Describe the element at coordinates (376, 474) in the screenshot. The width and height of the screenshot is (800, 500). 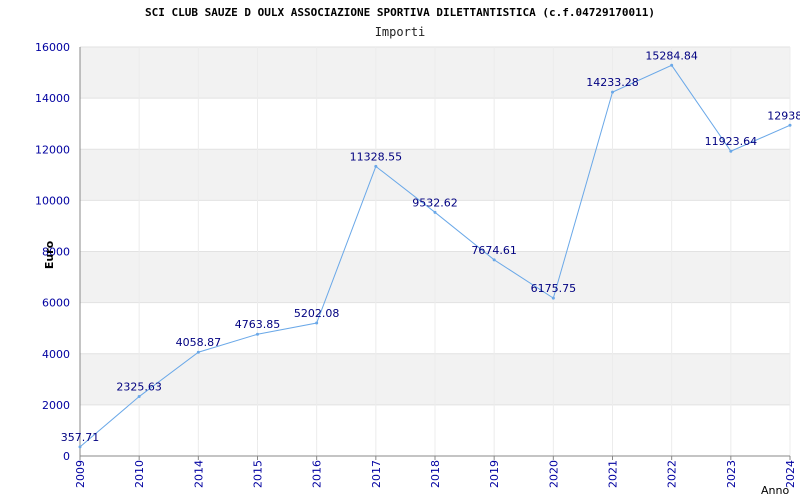
I see `x-tick-label: 2017` at that location.